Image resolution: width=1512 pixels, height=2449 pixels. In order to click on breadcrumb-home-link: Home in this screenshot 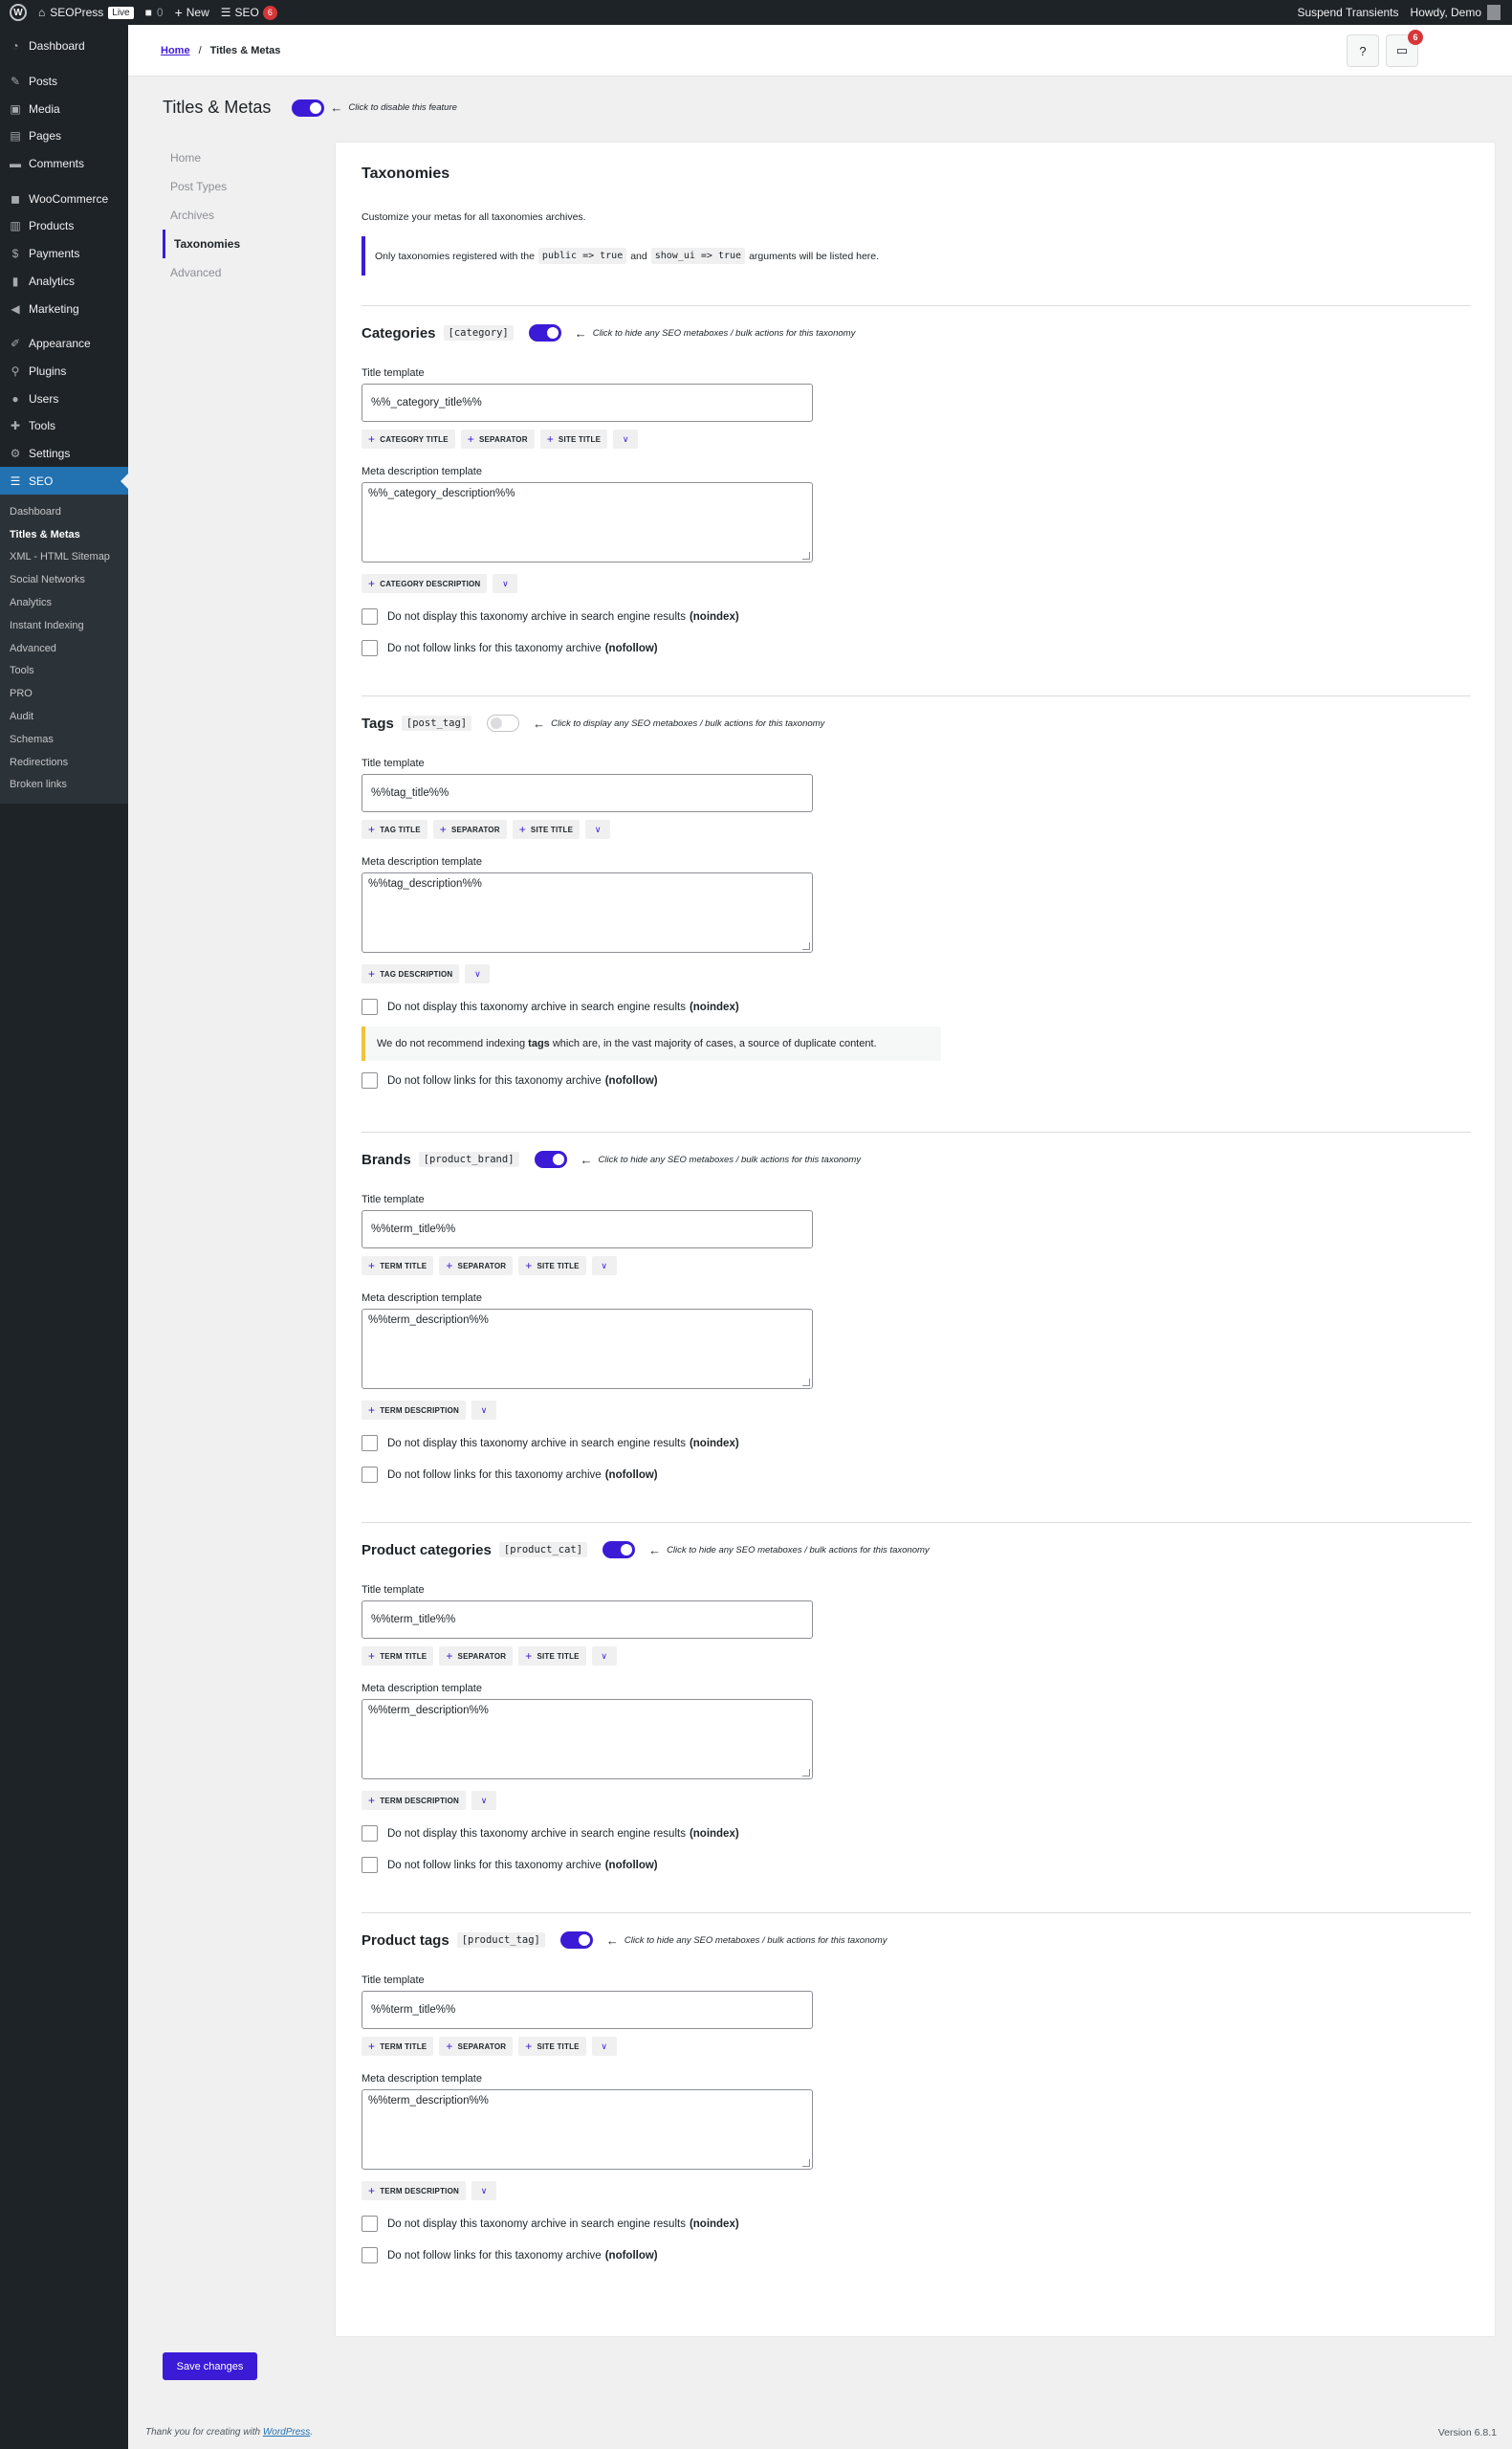, I will do `click(175, 50)`.